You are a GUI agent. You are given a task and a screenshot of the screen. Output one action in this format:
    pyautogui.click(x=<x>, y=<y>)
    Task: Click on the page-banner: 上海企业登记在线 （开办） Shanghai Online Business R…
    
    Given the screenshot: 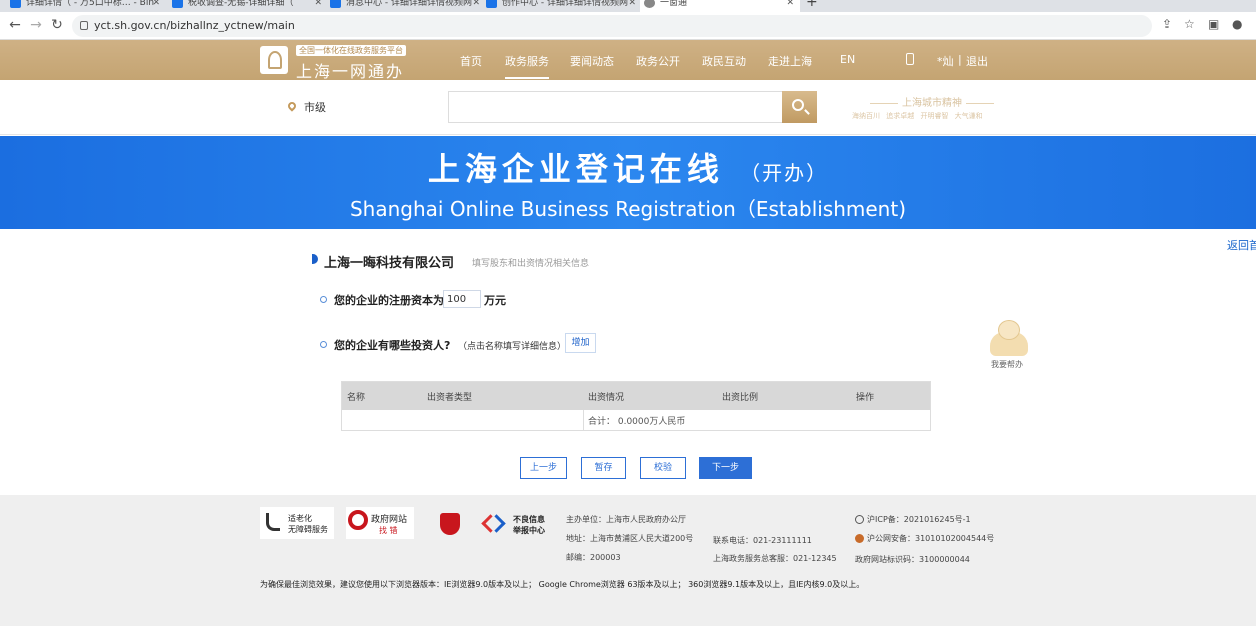 What is the action you would take?
    pyautogui.click(x=628, y=182)
    